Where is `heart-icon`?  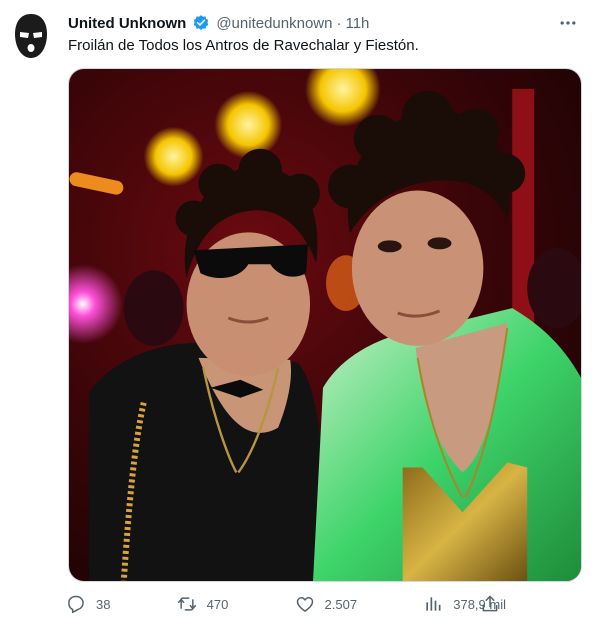
heart-icon is located at coordinates (304, 604).